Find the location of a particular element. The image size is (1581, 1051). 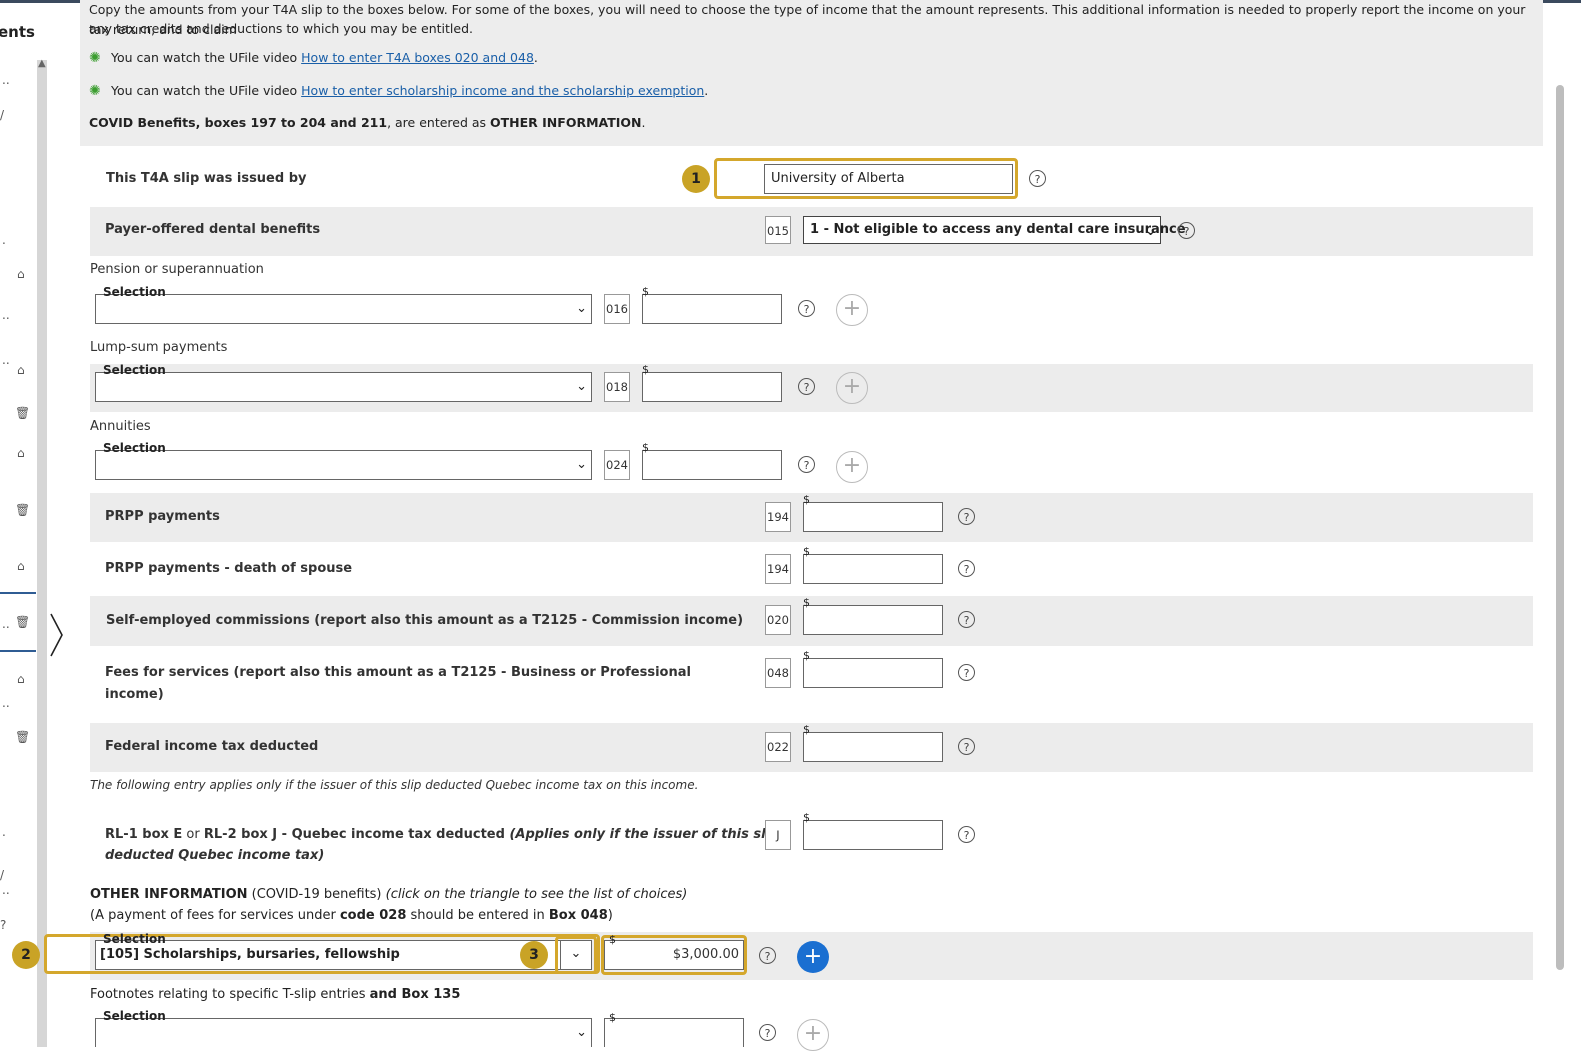

lumpsum-heading: Lump-sum payments is located at coordinates (159, 347).